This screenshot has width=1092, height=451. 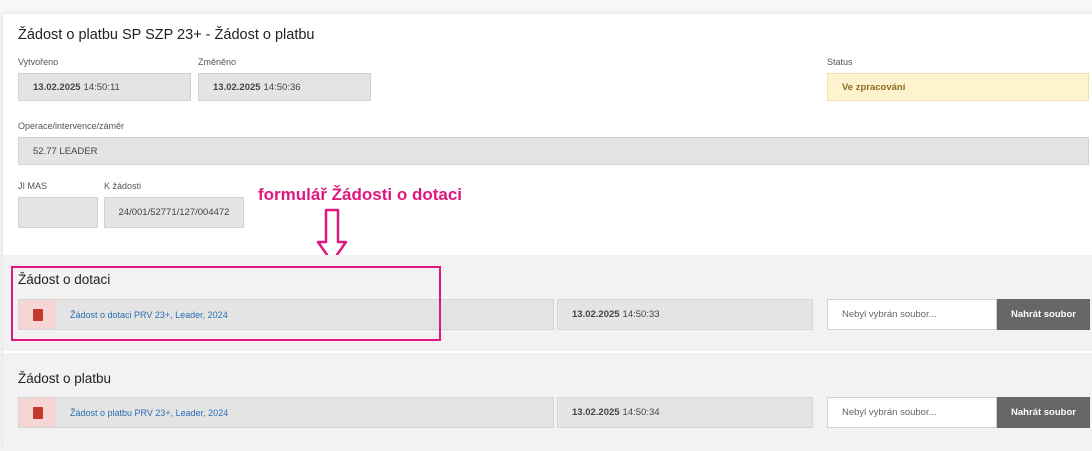 I want to click on section-platba-upload-button: Nahrát soubor, so click(x=1043, y=412).